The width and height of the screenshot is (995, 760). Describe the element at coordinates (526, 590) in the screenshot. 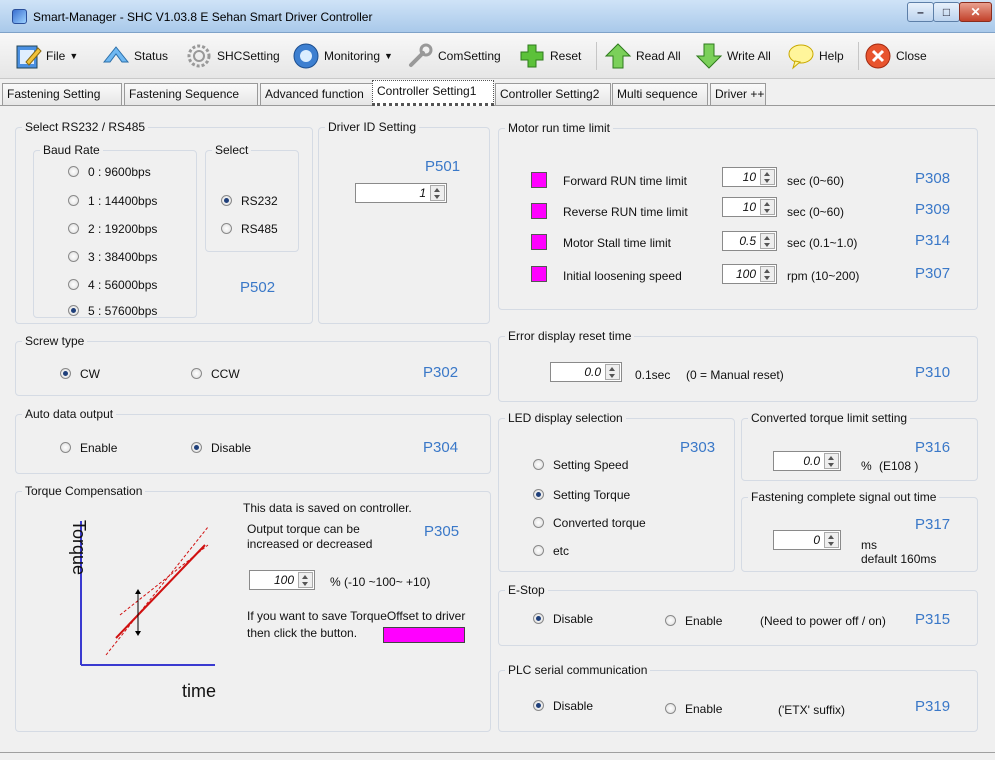

I see `estop-title: E-Stop` at that location.